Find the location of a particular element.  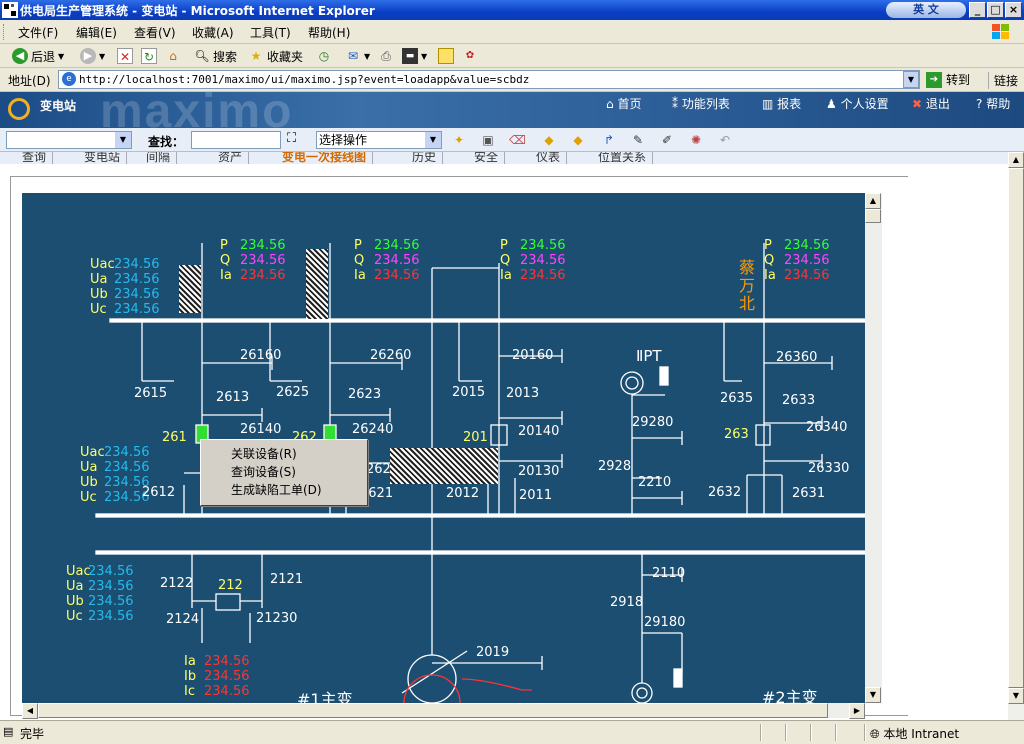

messenger-button: ✿ is located at coordinates (470, 56).